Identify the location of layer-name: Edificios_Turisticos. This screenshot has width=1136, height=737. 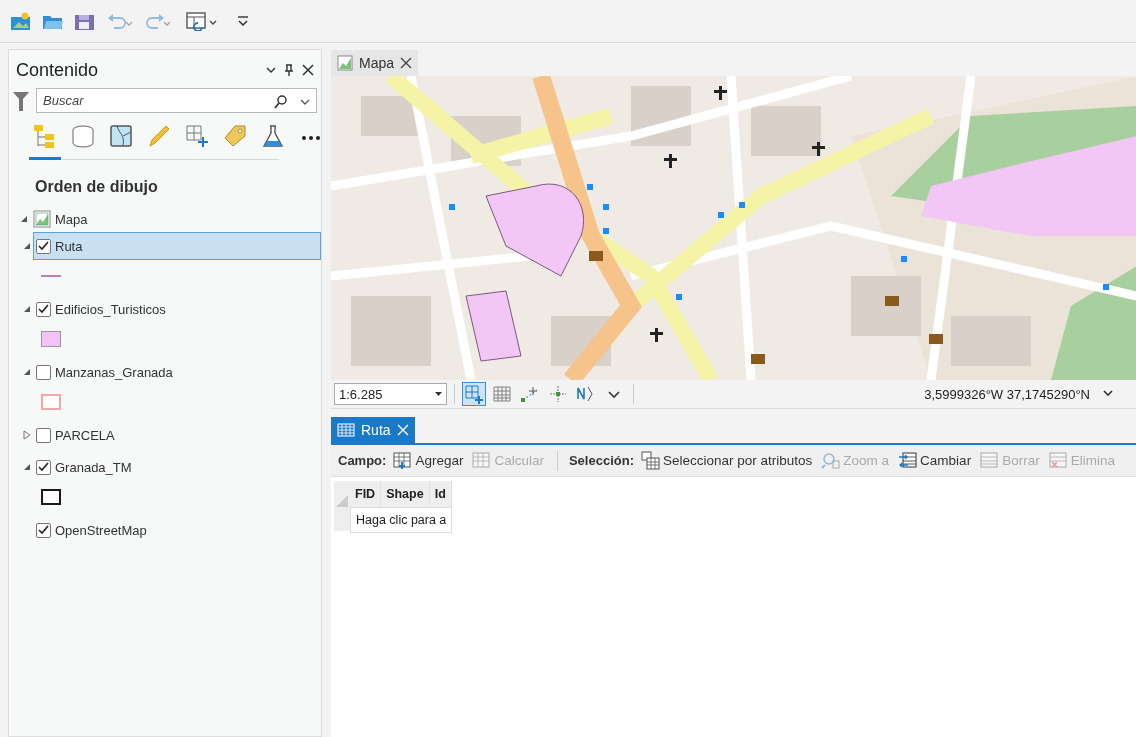
(110, 309).